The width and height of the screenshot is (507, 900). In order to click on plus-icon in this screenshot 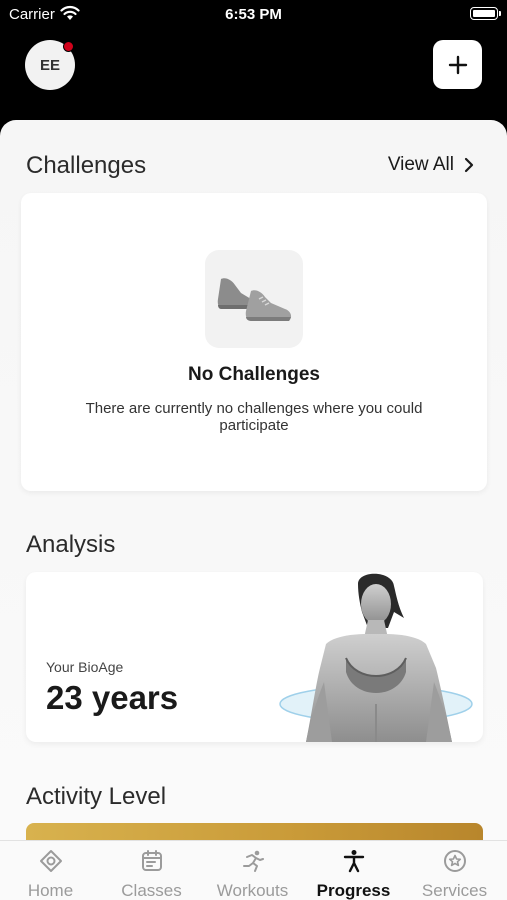, I will do `click(457, 64)`.